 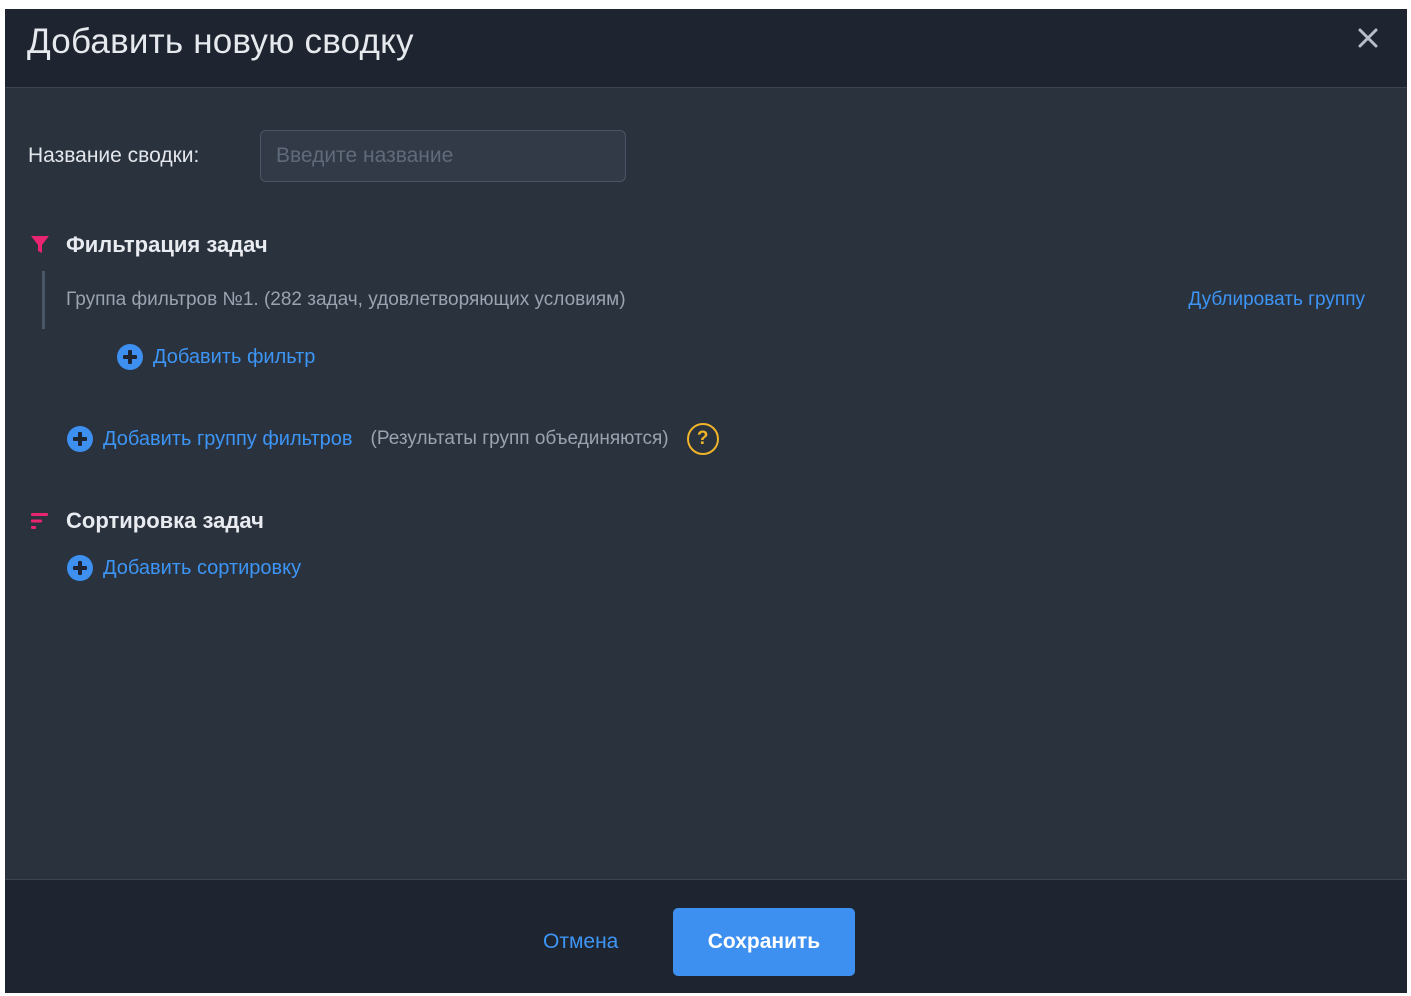 I want to click on add-sort-button: Добавить сортировку, so click(x=184, y=568).